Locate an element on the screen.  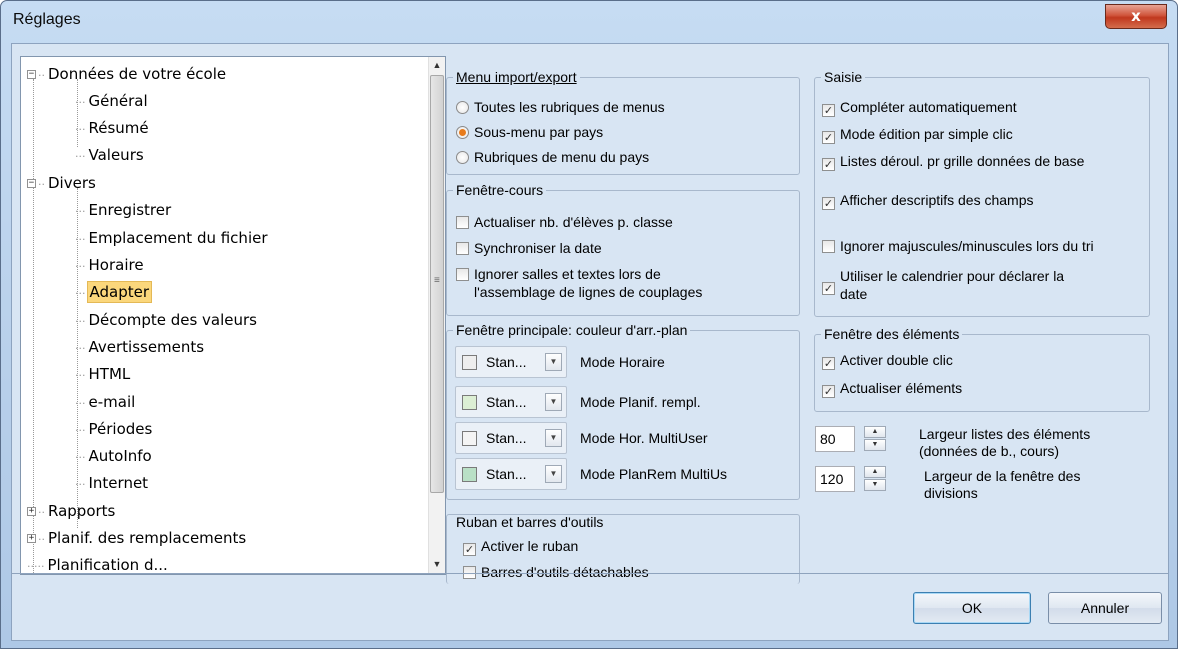
tree-item-rapports: + ·· Rapports is located at coordinates (72, 511).